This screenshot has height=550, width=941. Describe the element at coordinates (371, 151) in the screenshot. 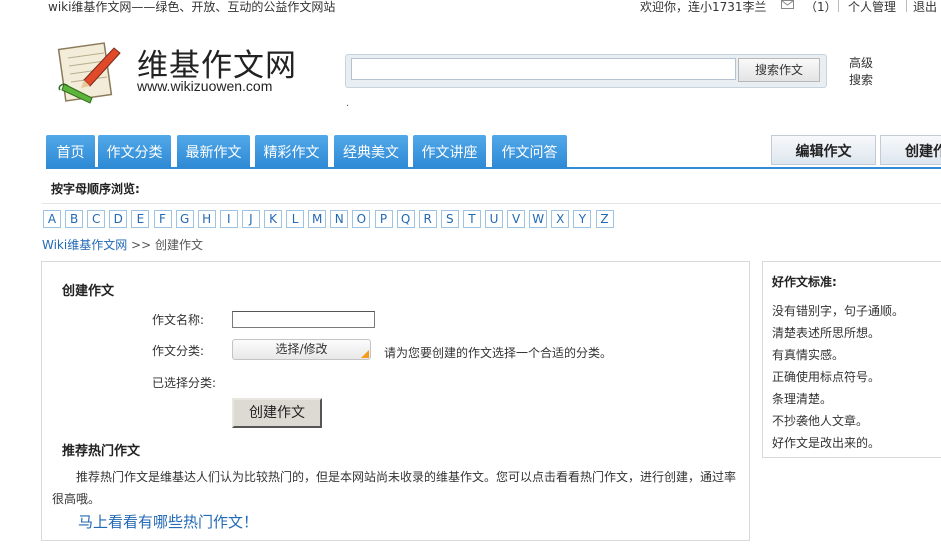

I see `nav-tab-classics: 经典美文` at that location.